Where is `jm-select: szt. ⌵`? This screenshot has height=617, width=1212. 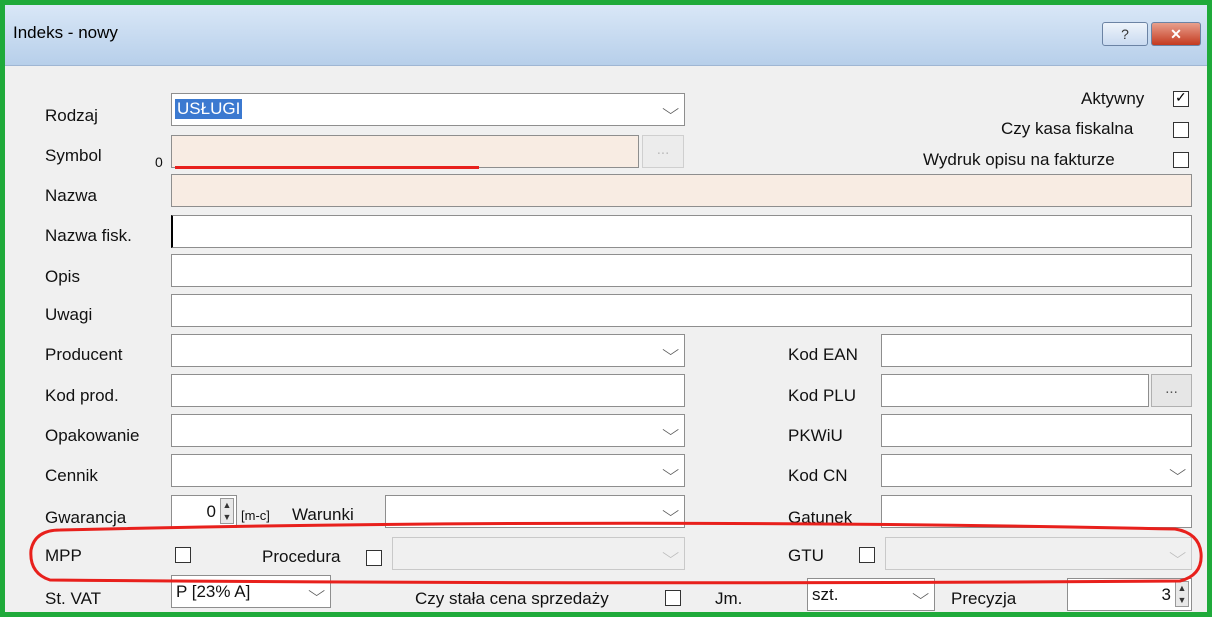
jm-select: szt. ⌵ is located at coordinates (871, 594).